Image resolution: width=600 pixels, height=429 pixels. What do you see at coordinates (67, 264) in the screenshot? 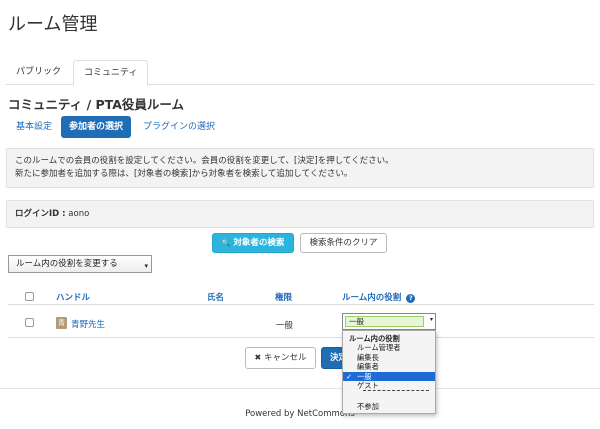
I see `bulk-role-select-value: ルーム内の役割を変更する` at bounding box center [67, 264].